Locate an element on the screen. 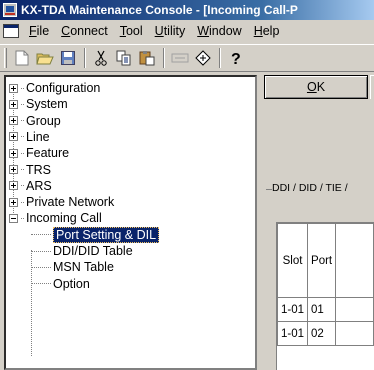 This screenshot has height=370, width=374. tree-item-label: Configuration is located at coordinates (63, 88).